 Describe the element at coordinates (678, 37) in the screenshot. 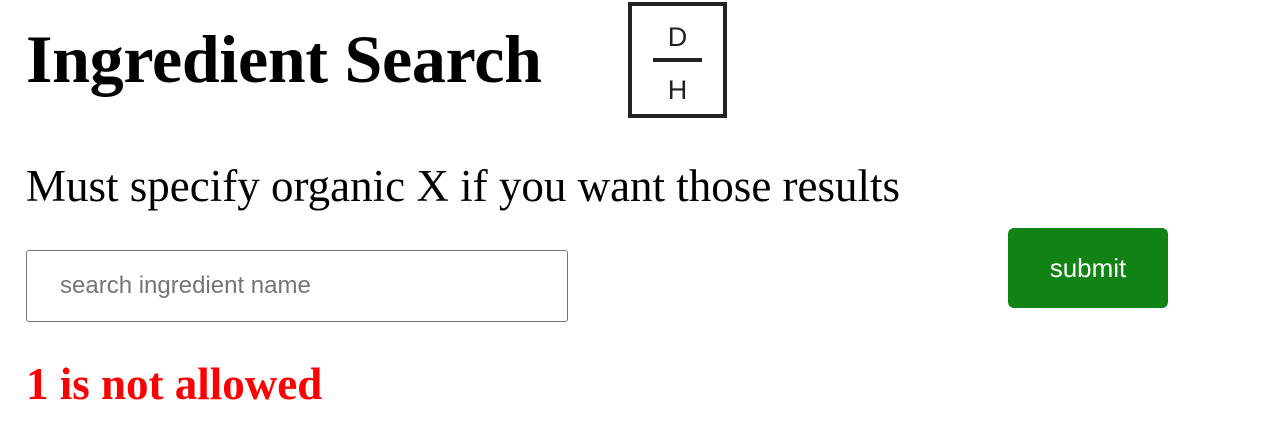

I see `logo-top-letter: D` at that location.